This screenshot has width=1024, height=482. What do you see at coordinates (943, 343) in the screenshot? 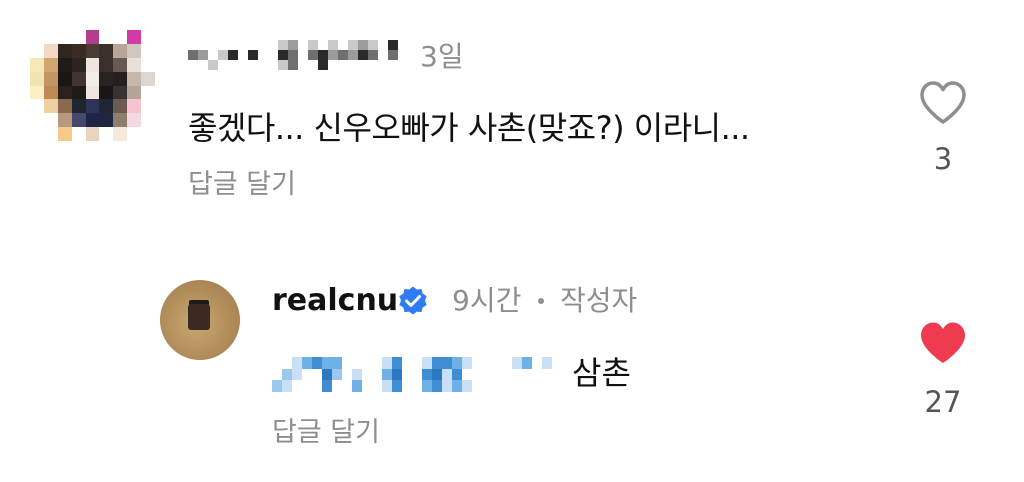
I see `heart-filled-icon` at bounding box center [943, 343].